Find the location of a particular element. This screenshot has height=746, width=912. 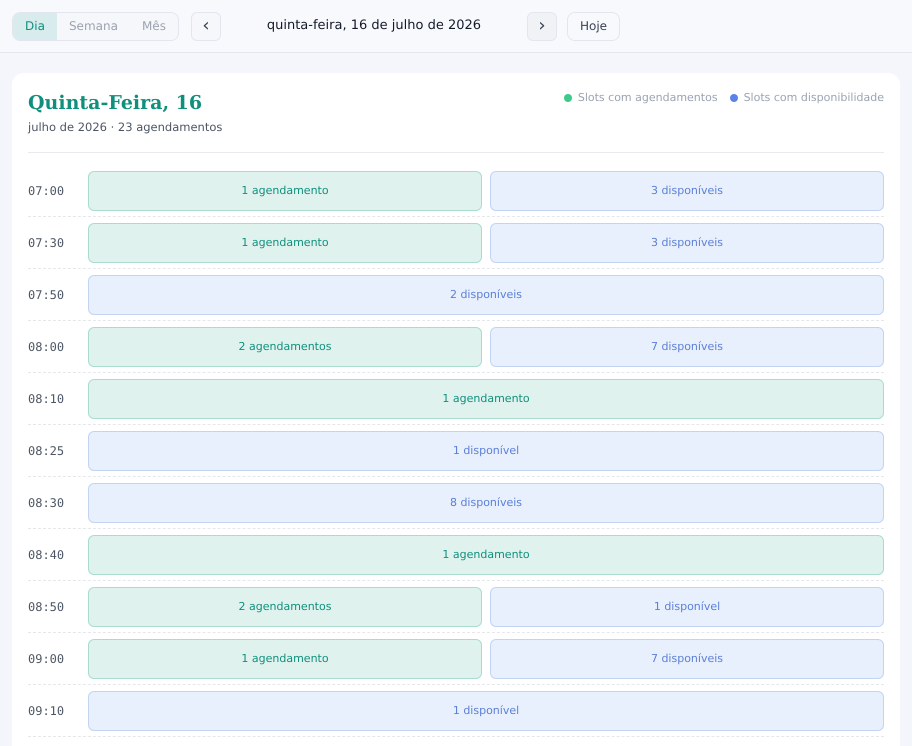

view-tab: Dia is located at coordinates (35, 26).